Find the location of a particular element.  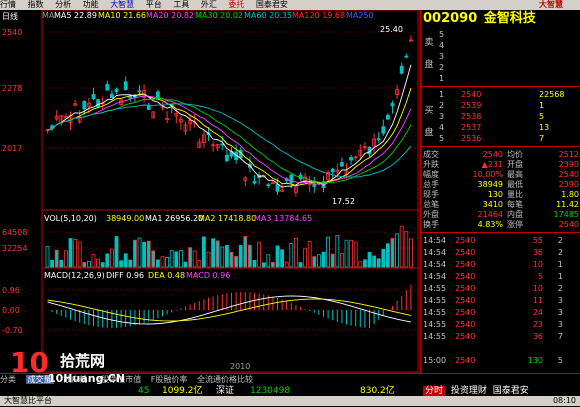

tab-investment: 投资理财 is located at coordinates (469, 391).